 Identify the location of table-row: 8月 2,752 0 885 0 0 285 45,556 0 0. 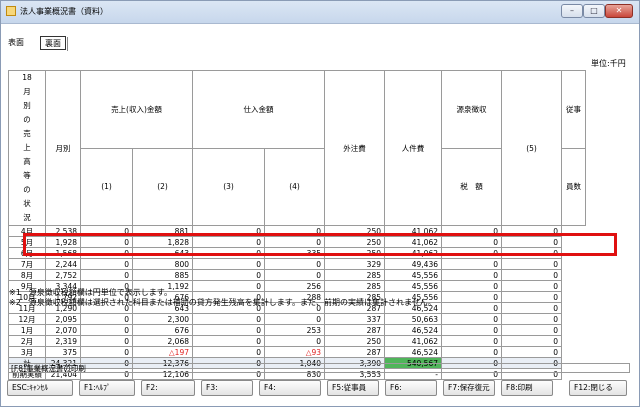
(297, 275).